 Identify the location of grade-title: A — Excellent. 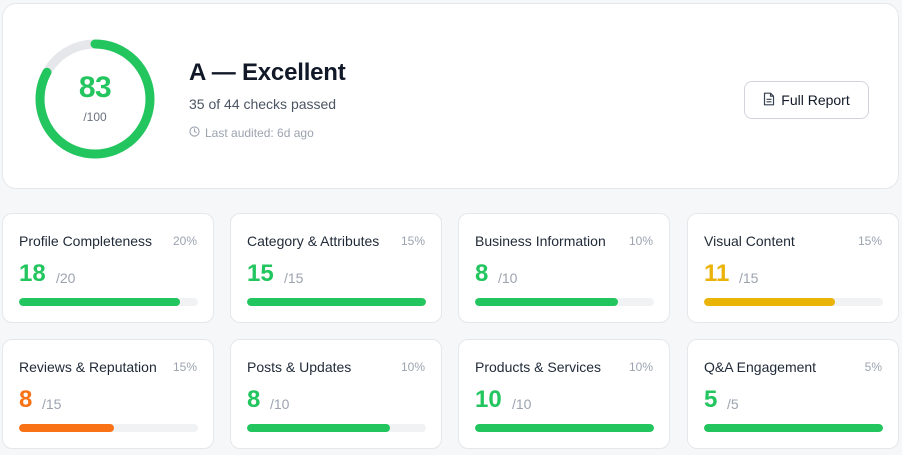
(267, 72).